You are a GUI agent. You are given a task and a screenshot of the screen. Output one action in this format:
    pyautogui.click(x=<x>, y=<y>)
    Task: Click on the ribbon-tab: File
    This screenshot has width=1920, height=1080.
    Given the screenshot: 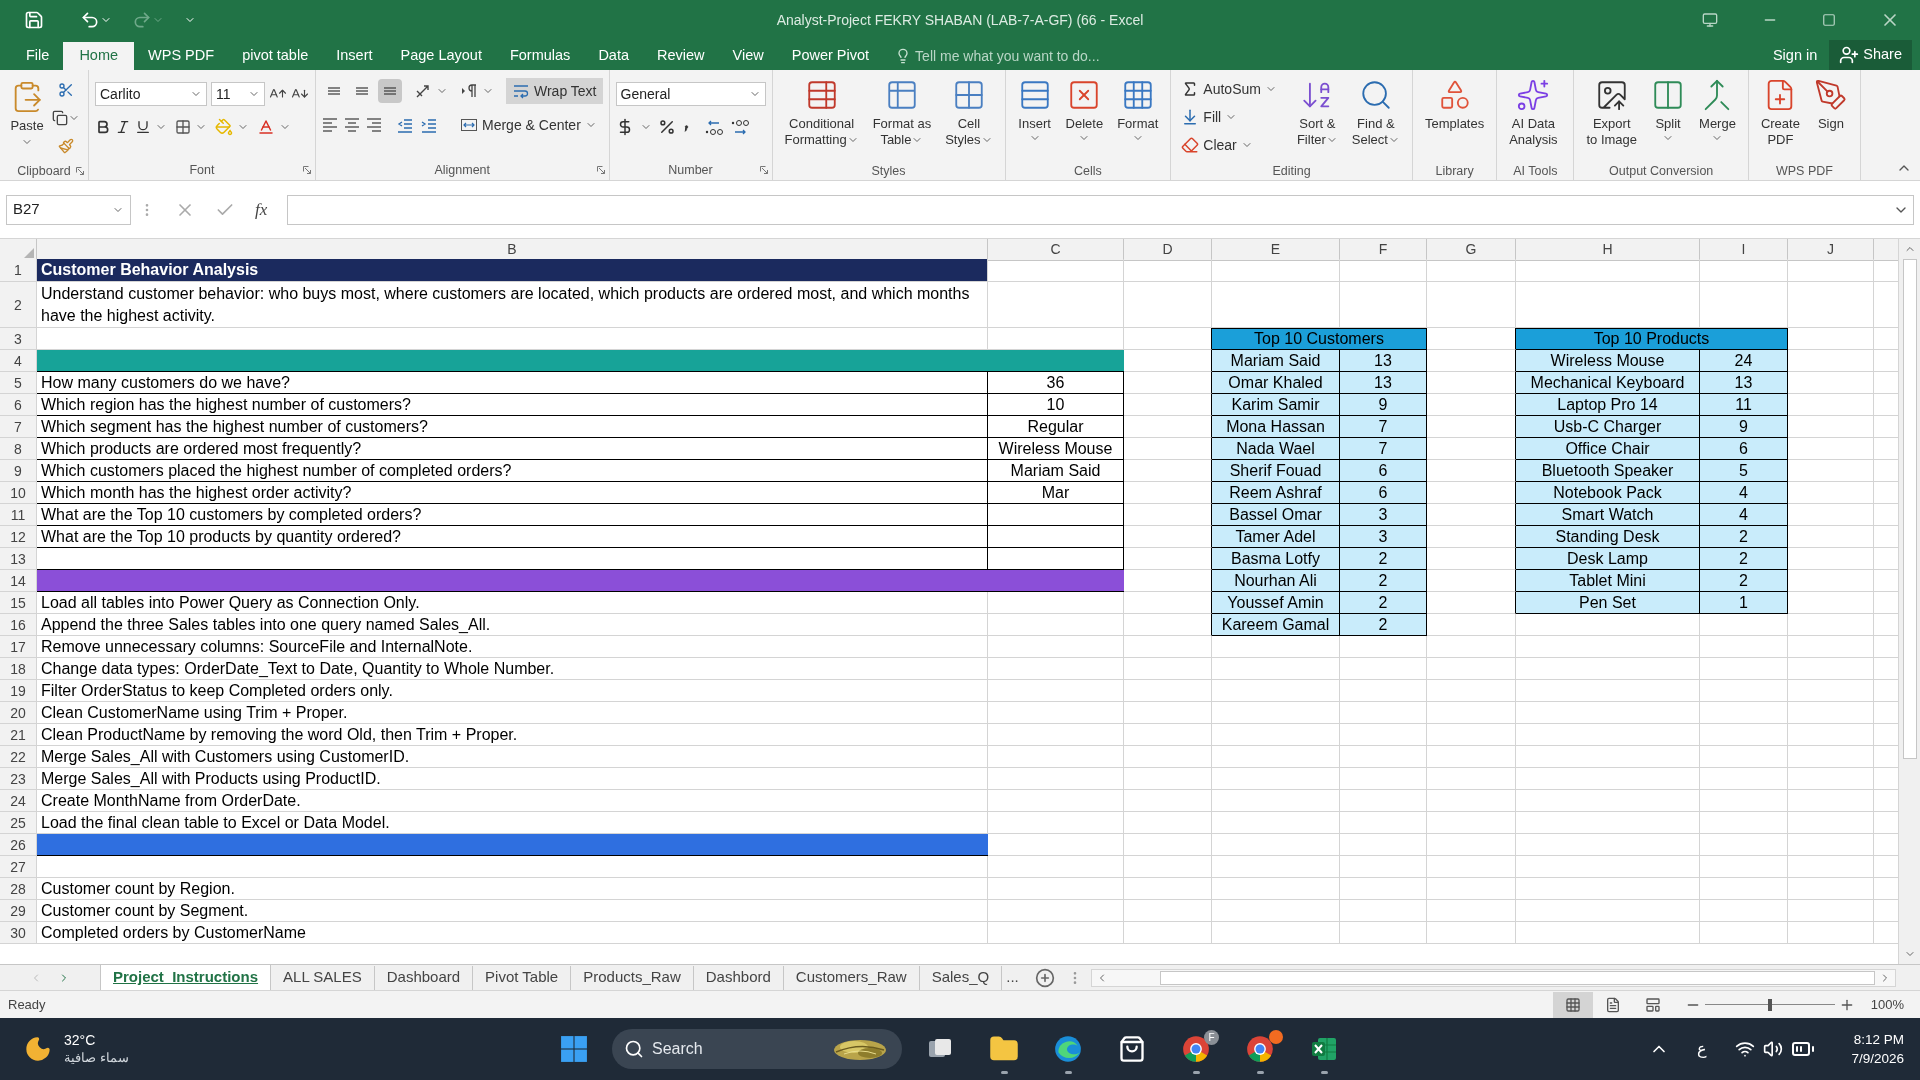 What is the action you would take?
    pyautogui.click(x=38, y=56)
    